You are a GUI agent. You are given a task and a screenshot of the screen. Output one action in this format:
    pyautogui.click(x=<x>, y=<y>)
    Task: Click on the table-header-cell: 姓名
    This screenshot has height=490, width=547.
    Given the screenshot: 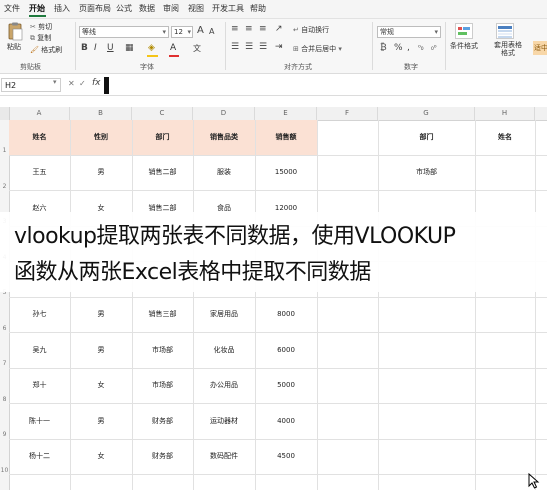 What is the action you would take?
    pyautogui.click(x=39, y=137)
    